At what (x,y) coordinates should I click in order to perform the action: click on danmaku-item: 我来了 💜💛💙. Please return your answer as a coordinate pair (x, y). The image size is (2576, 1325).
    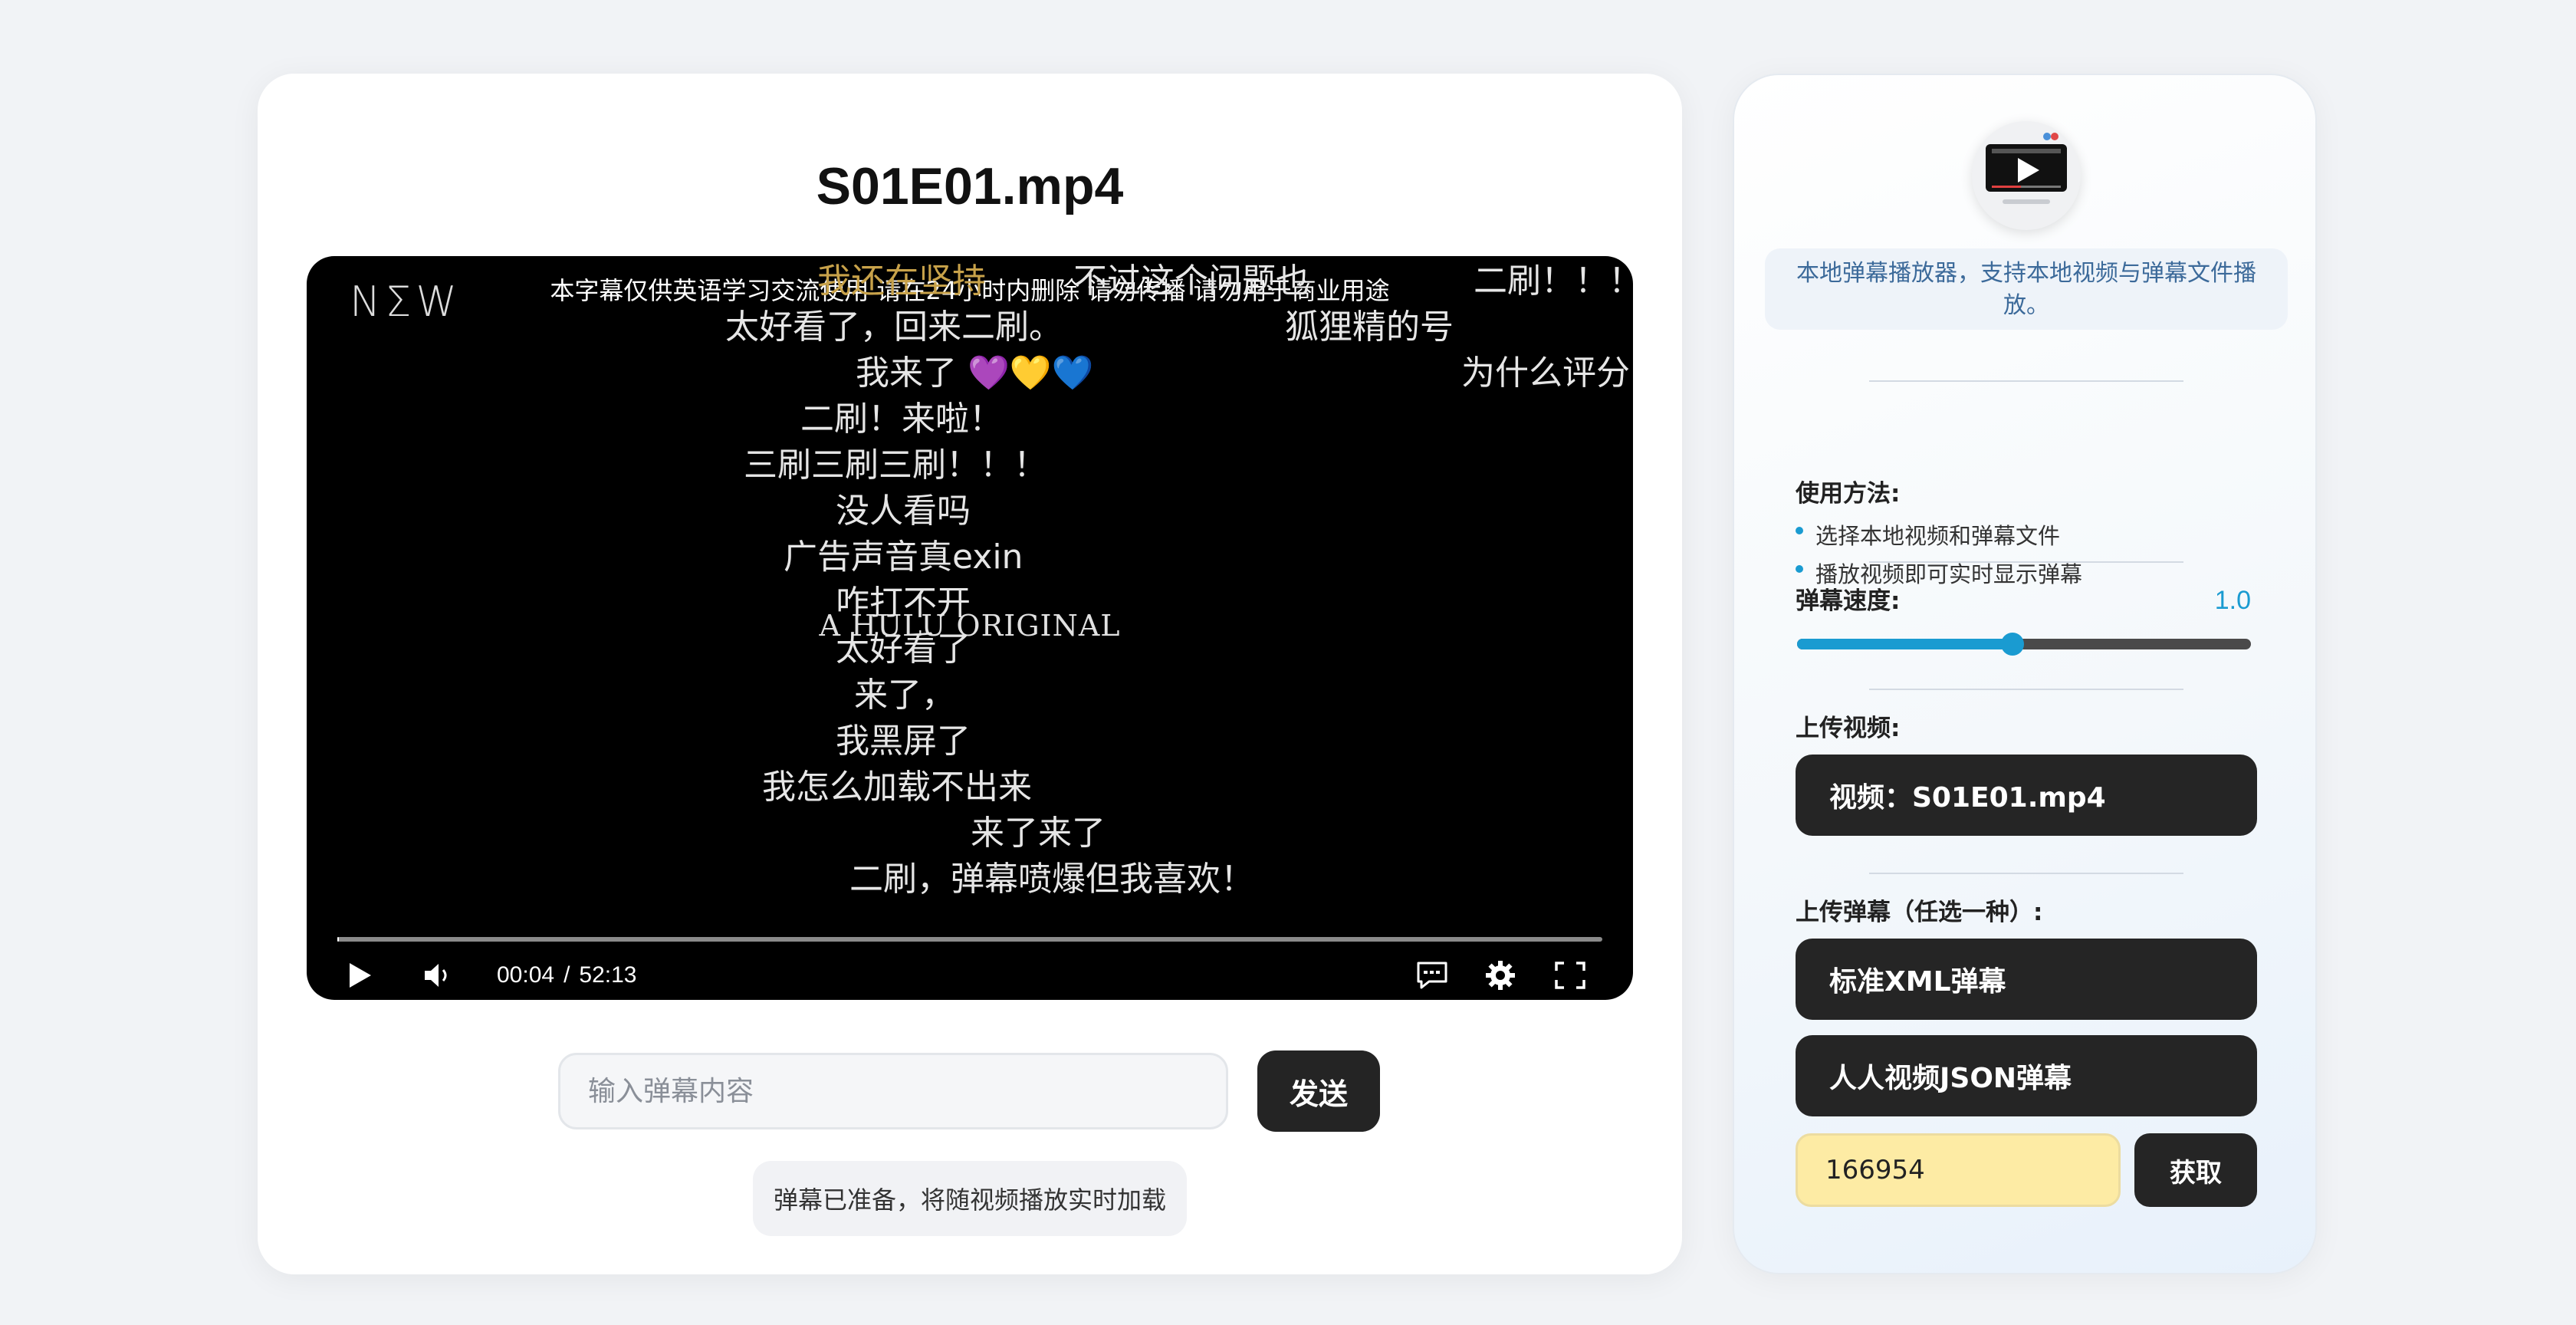
    Looking at the image, I should click on (975, 373).